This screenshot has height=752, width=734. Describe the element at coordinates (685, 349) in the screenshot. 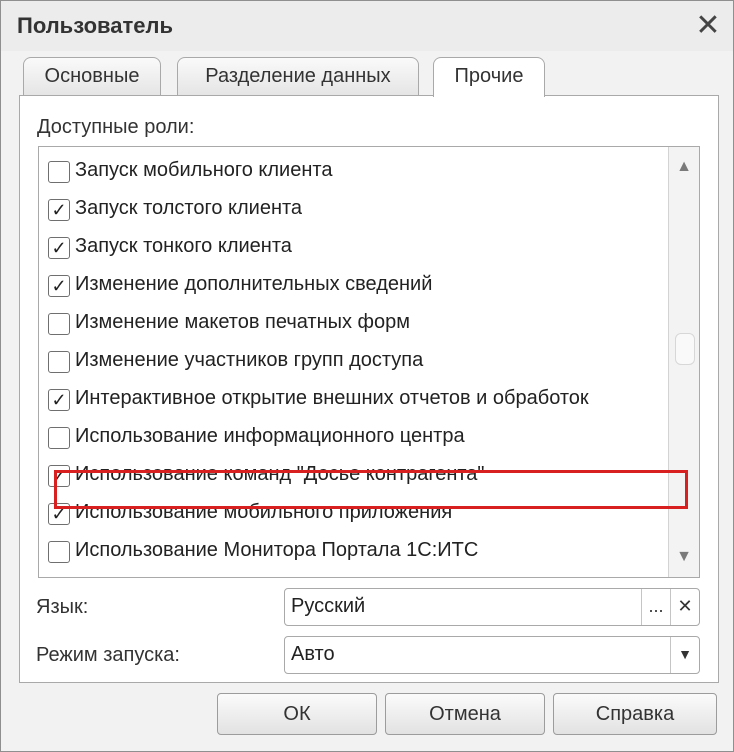

I see `scroll-thumb` at that location.